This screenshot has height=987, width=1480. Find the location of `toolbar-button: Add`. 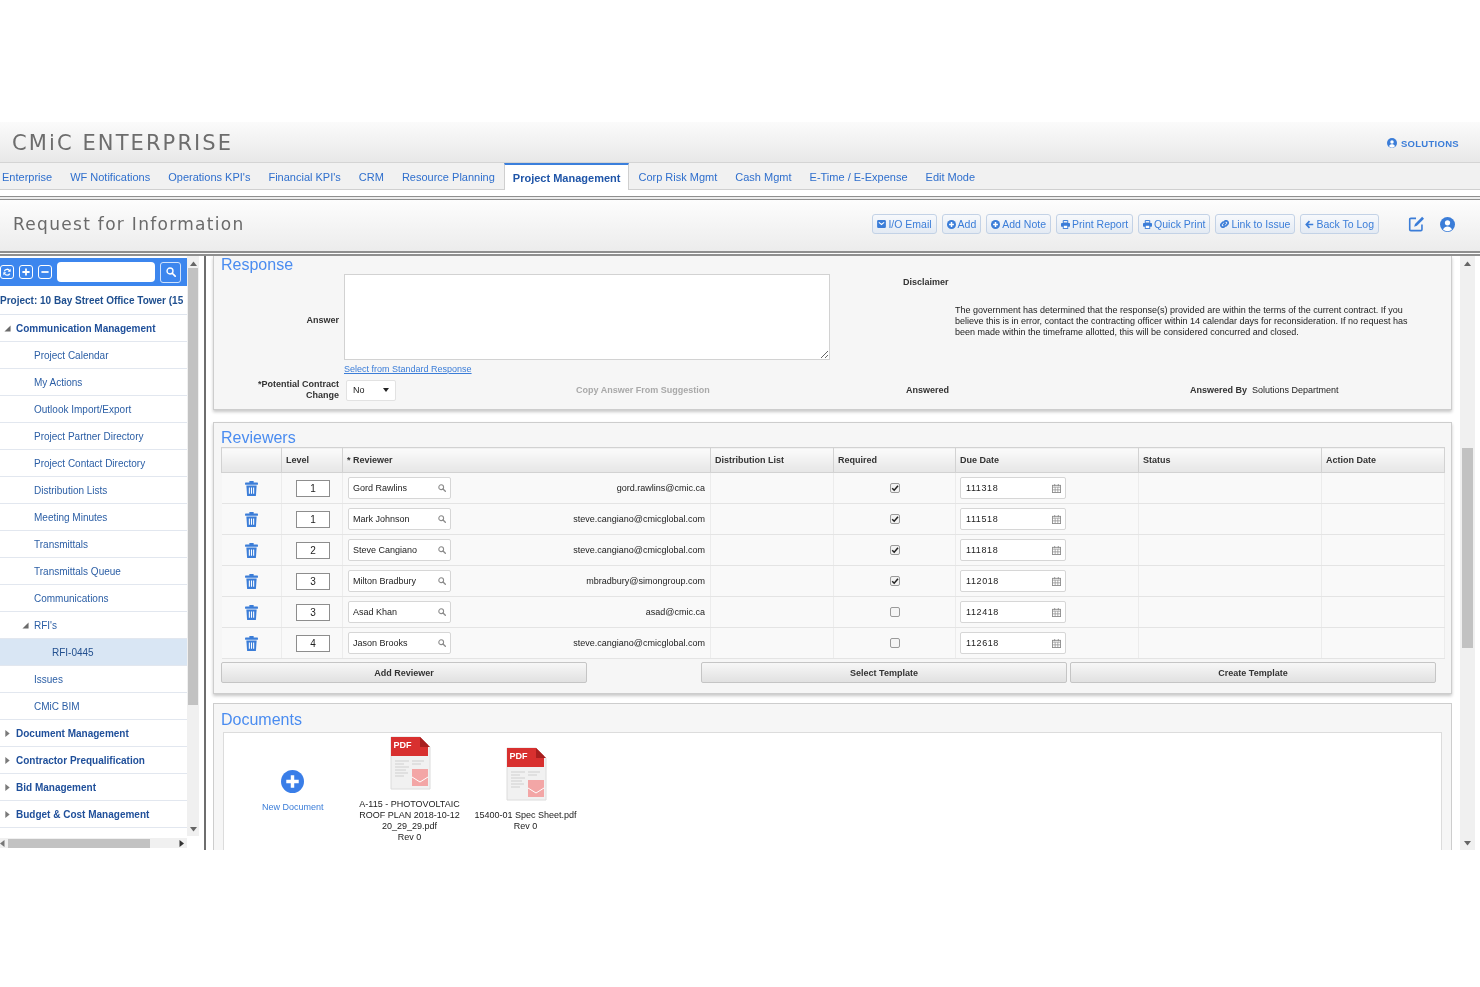

toolbar-button: Add is located at coordinates (961, 224).